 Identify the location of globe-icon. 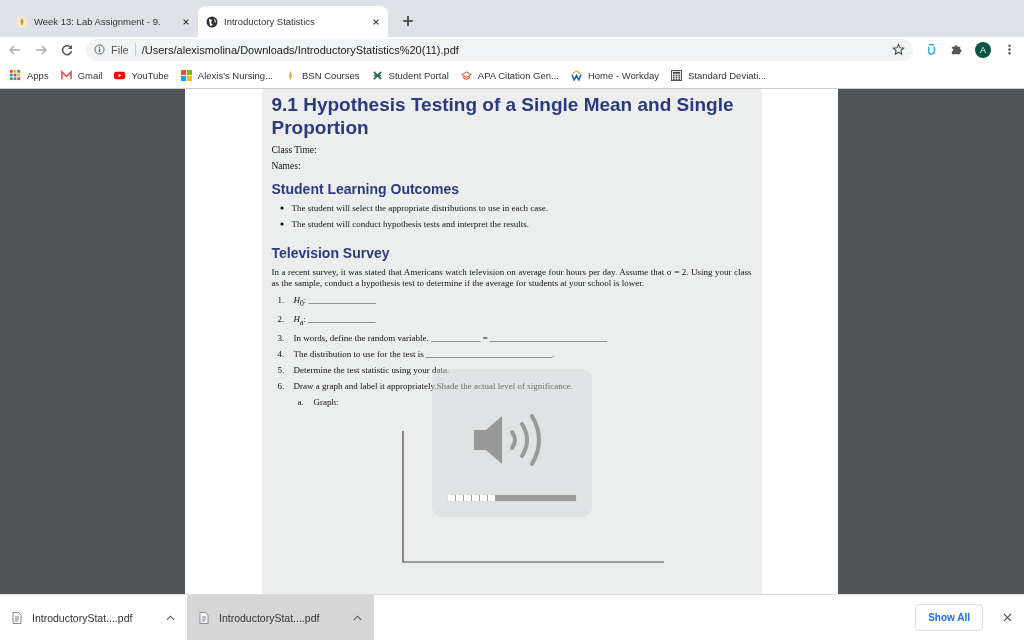
(212, 21).